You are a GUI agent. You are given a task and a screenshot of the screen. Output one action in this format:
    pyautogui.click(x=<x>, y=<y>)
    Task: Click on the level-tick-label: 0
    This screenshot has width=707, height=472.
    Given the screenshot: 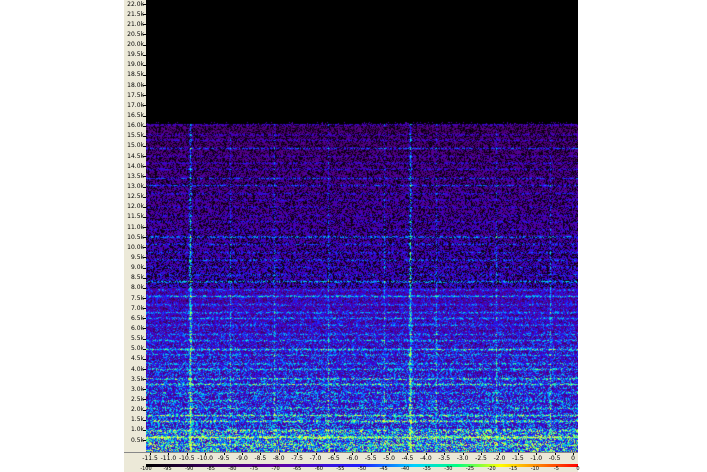 What is the action you would take?
    pyautogui.click(x=578, y=469)
    